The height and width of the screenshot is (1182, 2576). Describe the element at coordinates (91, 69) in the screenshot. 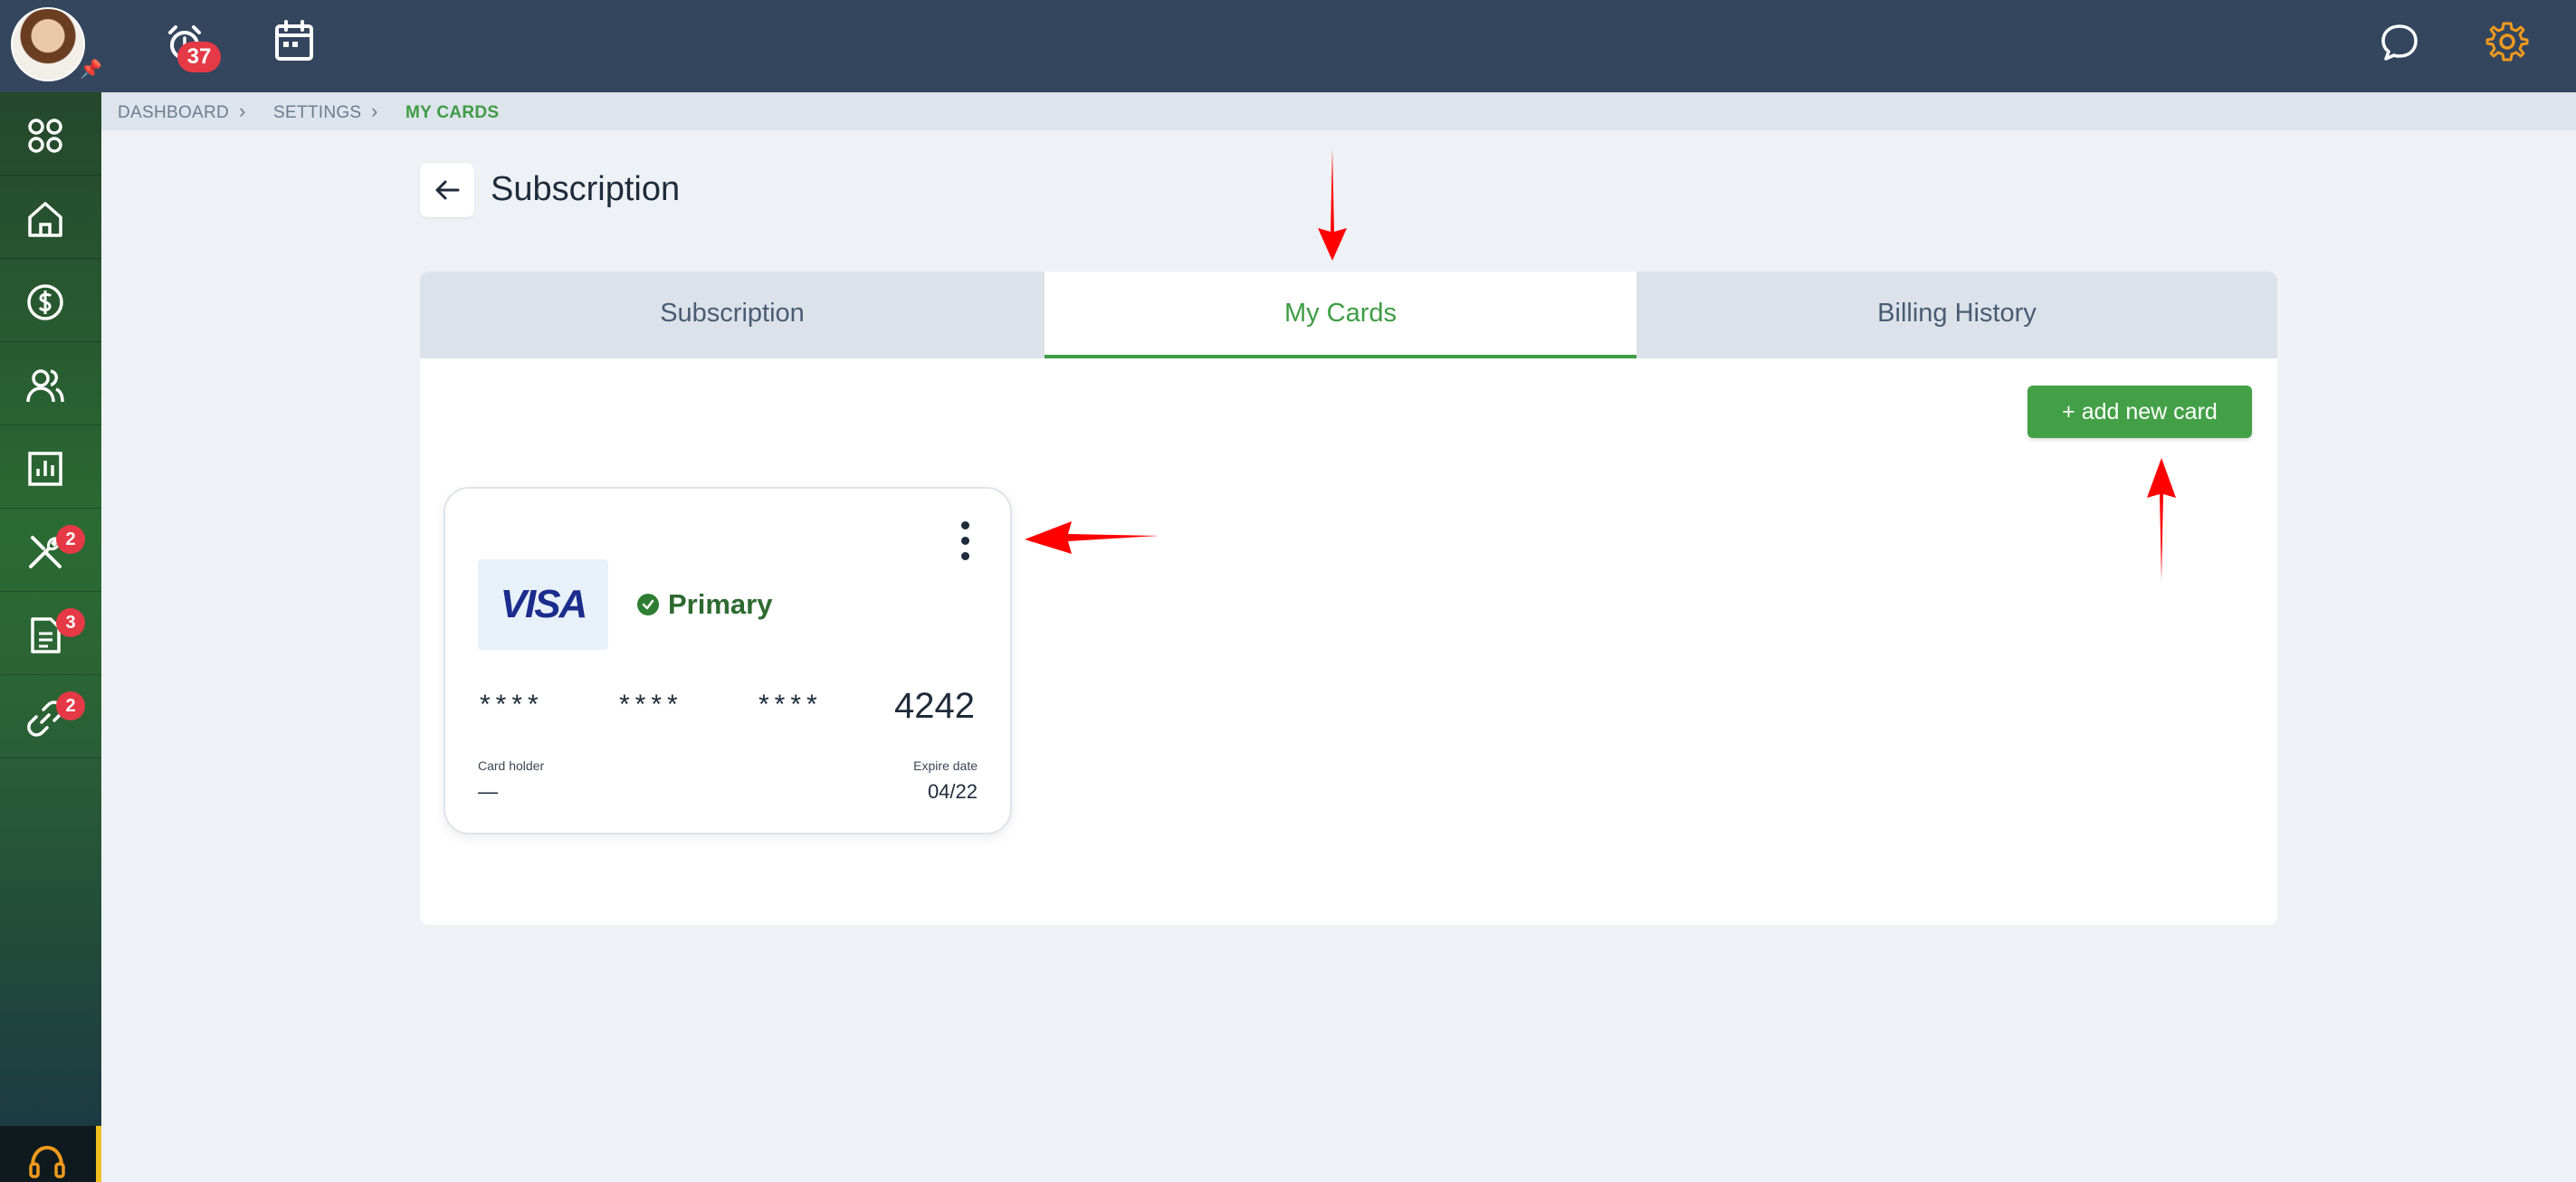

I see `pin-icon: 📌` at that location.